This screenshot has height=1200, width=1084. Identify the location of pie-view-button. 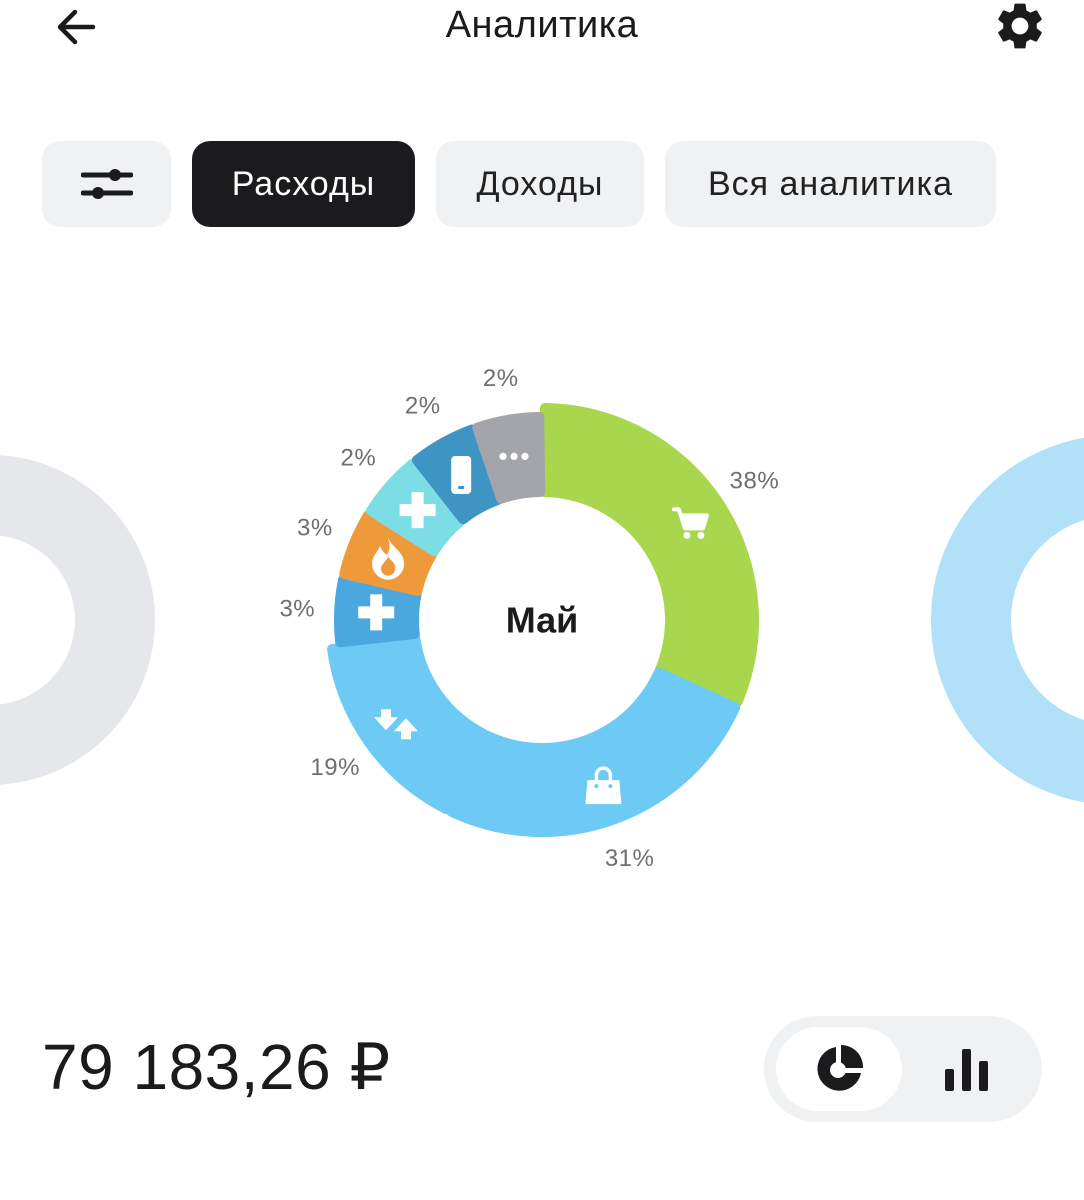
(839, 1069).